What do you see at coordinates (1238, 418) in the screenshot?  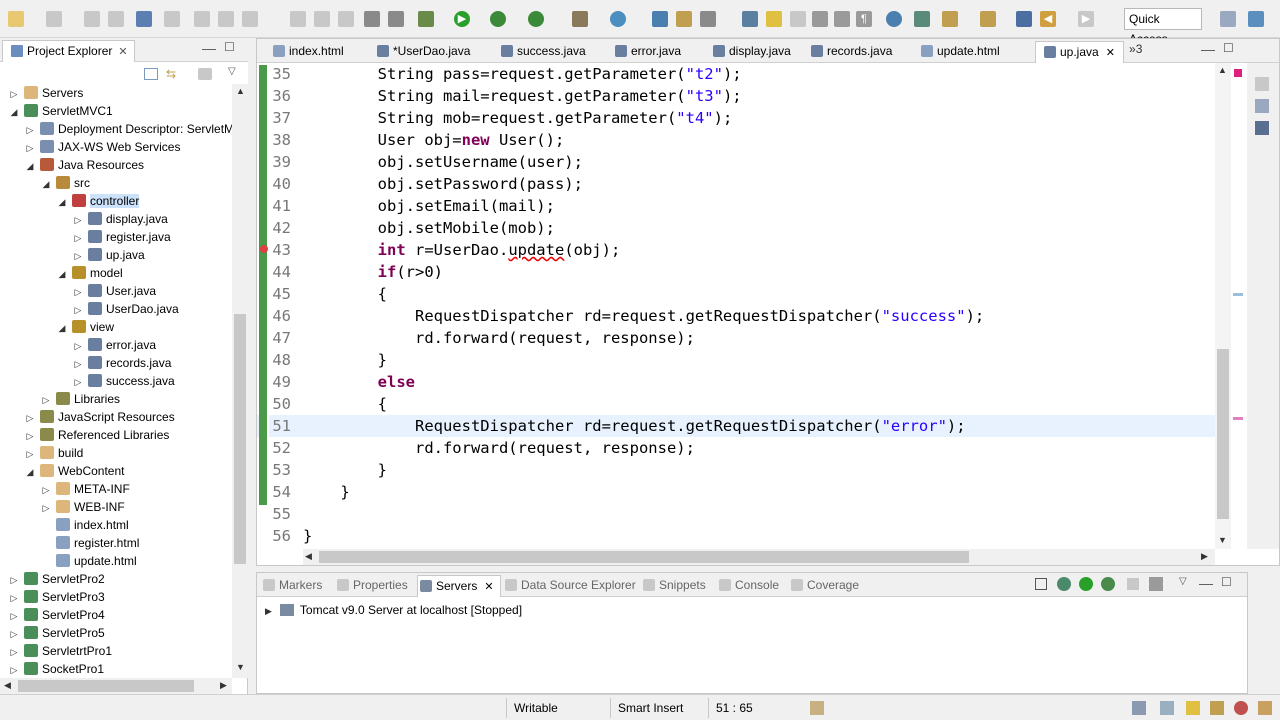 I see `warning-marker` at bounding box center [1238, 418].